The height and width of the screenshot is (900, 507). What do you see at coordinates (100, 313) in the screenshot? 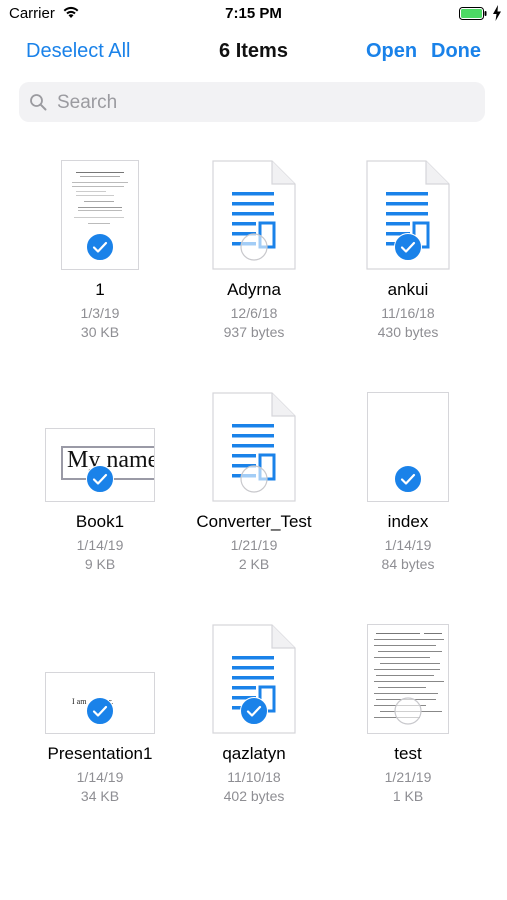
I see `file-date: 1/3/19` at bounding box center [100, 313].